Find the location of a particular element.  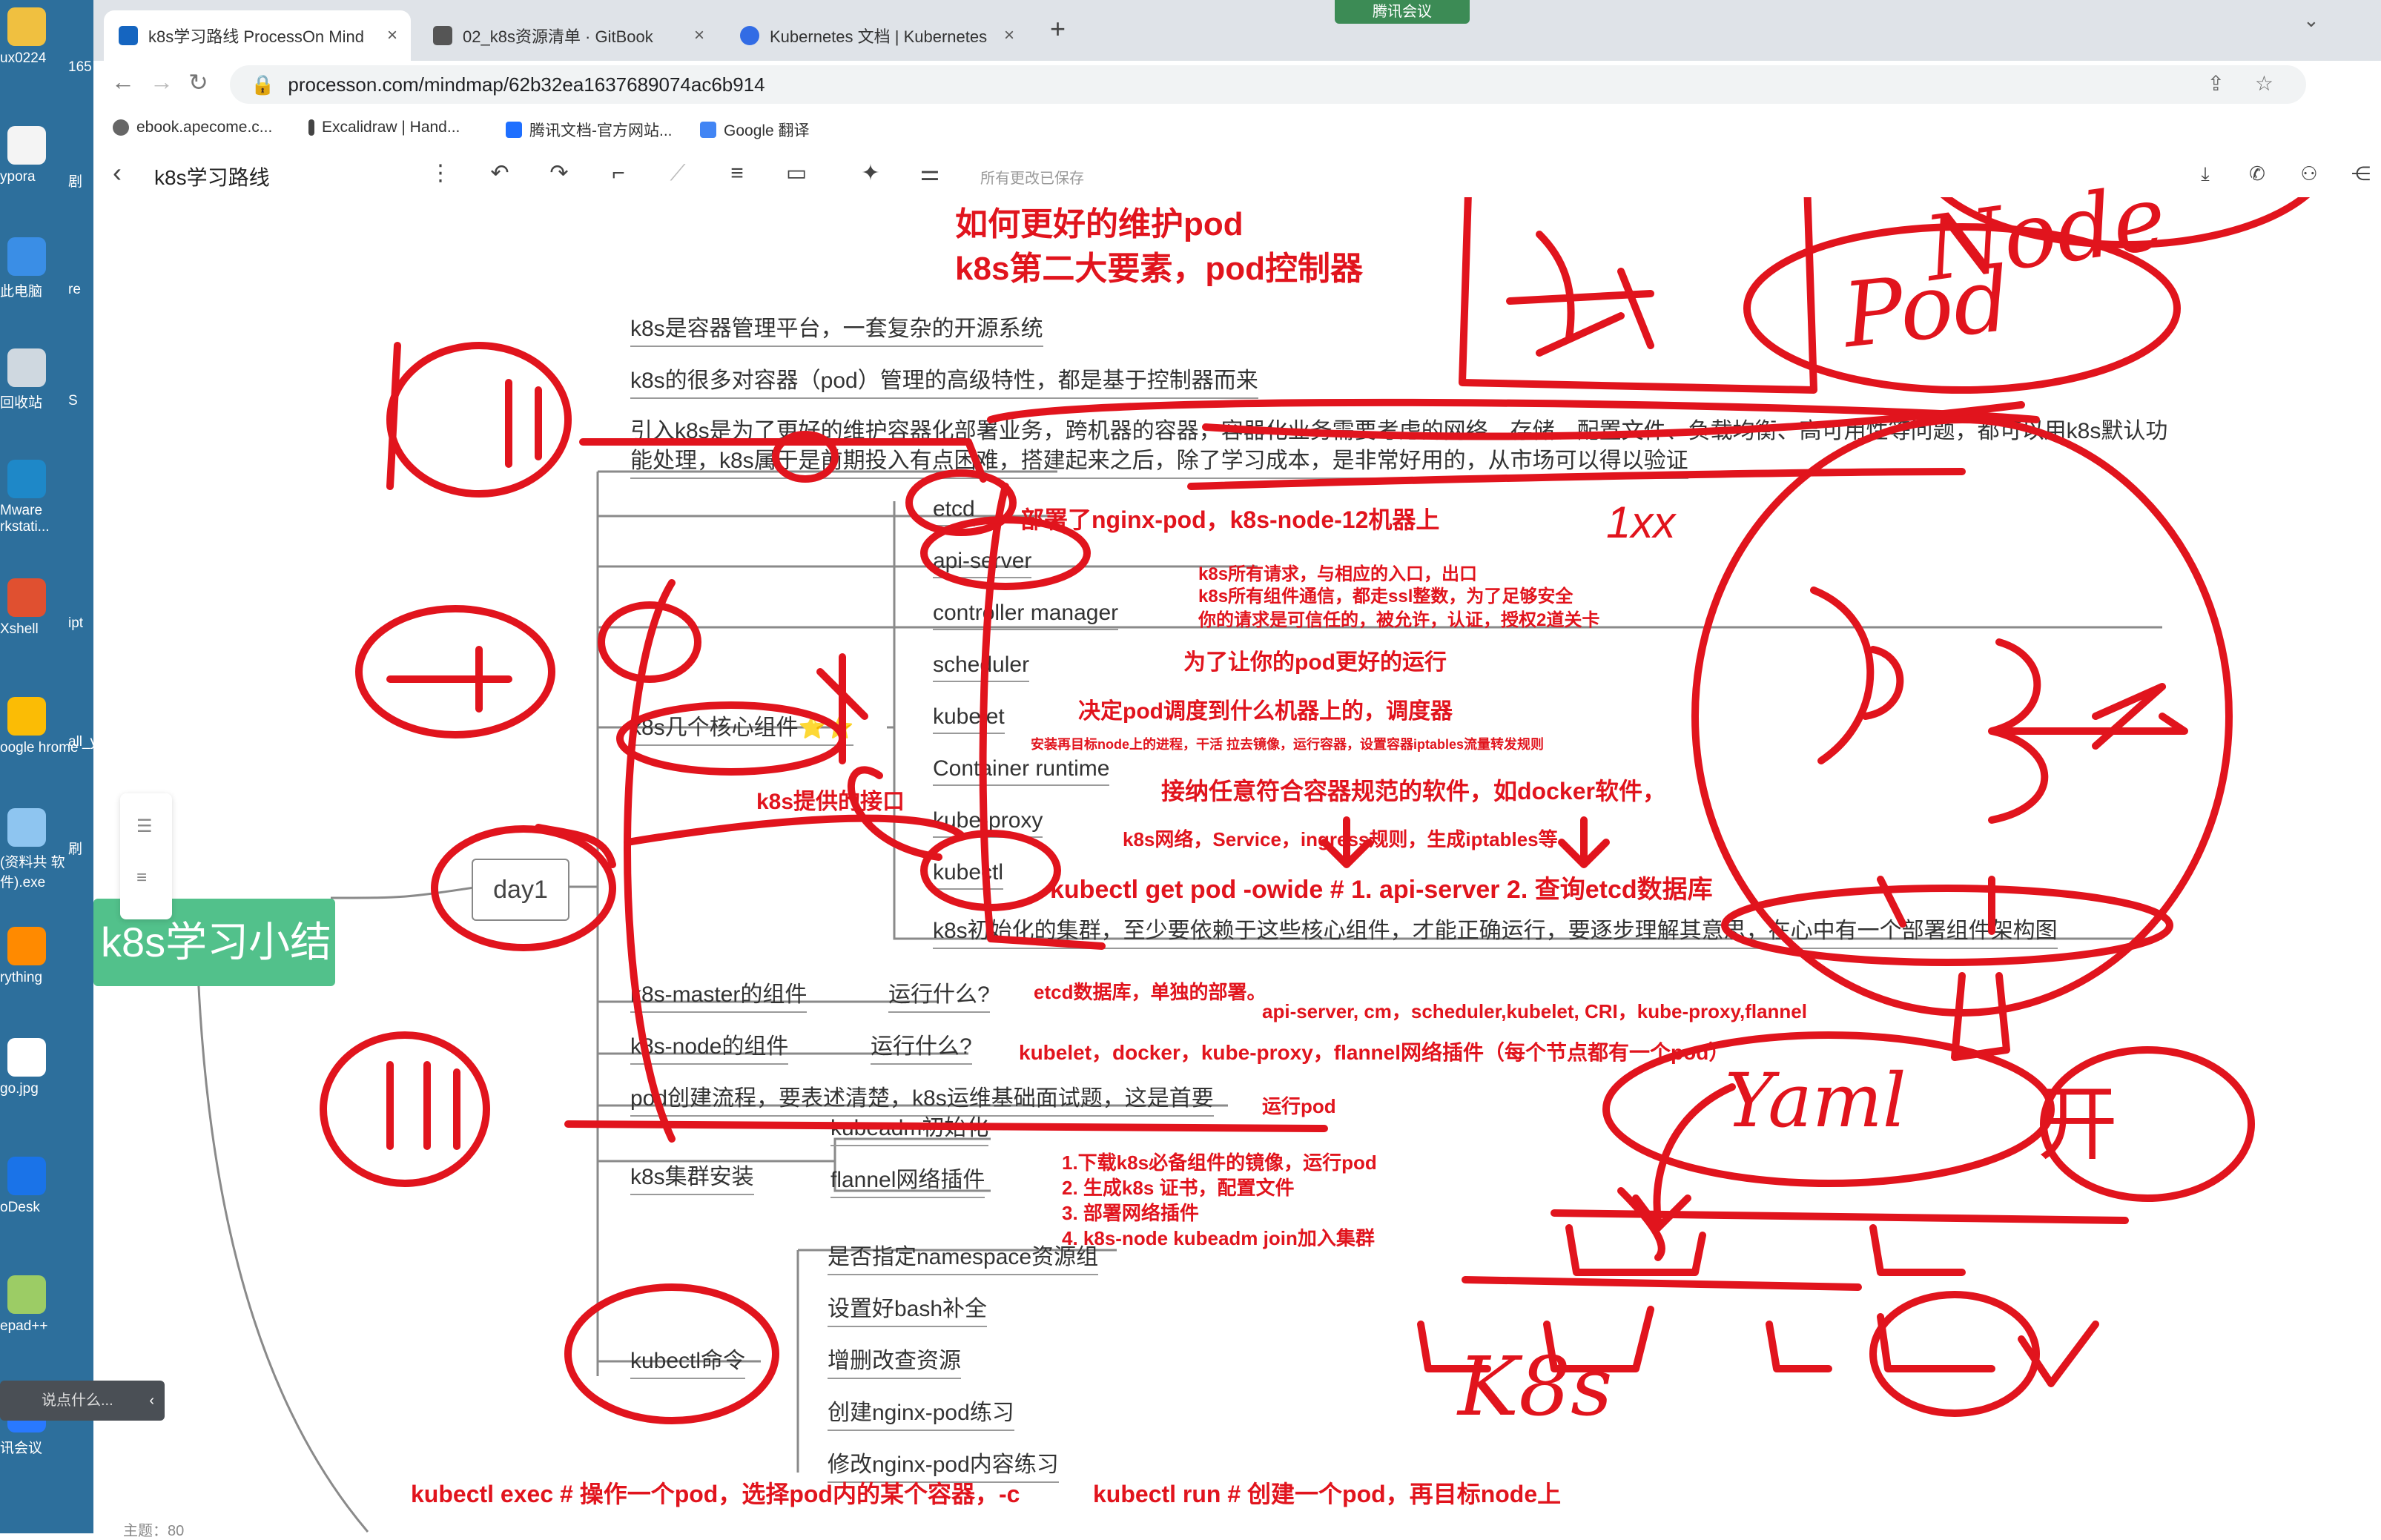

chevron-down-icon: ⌄ is located at coordinates (2311, 21).